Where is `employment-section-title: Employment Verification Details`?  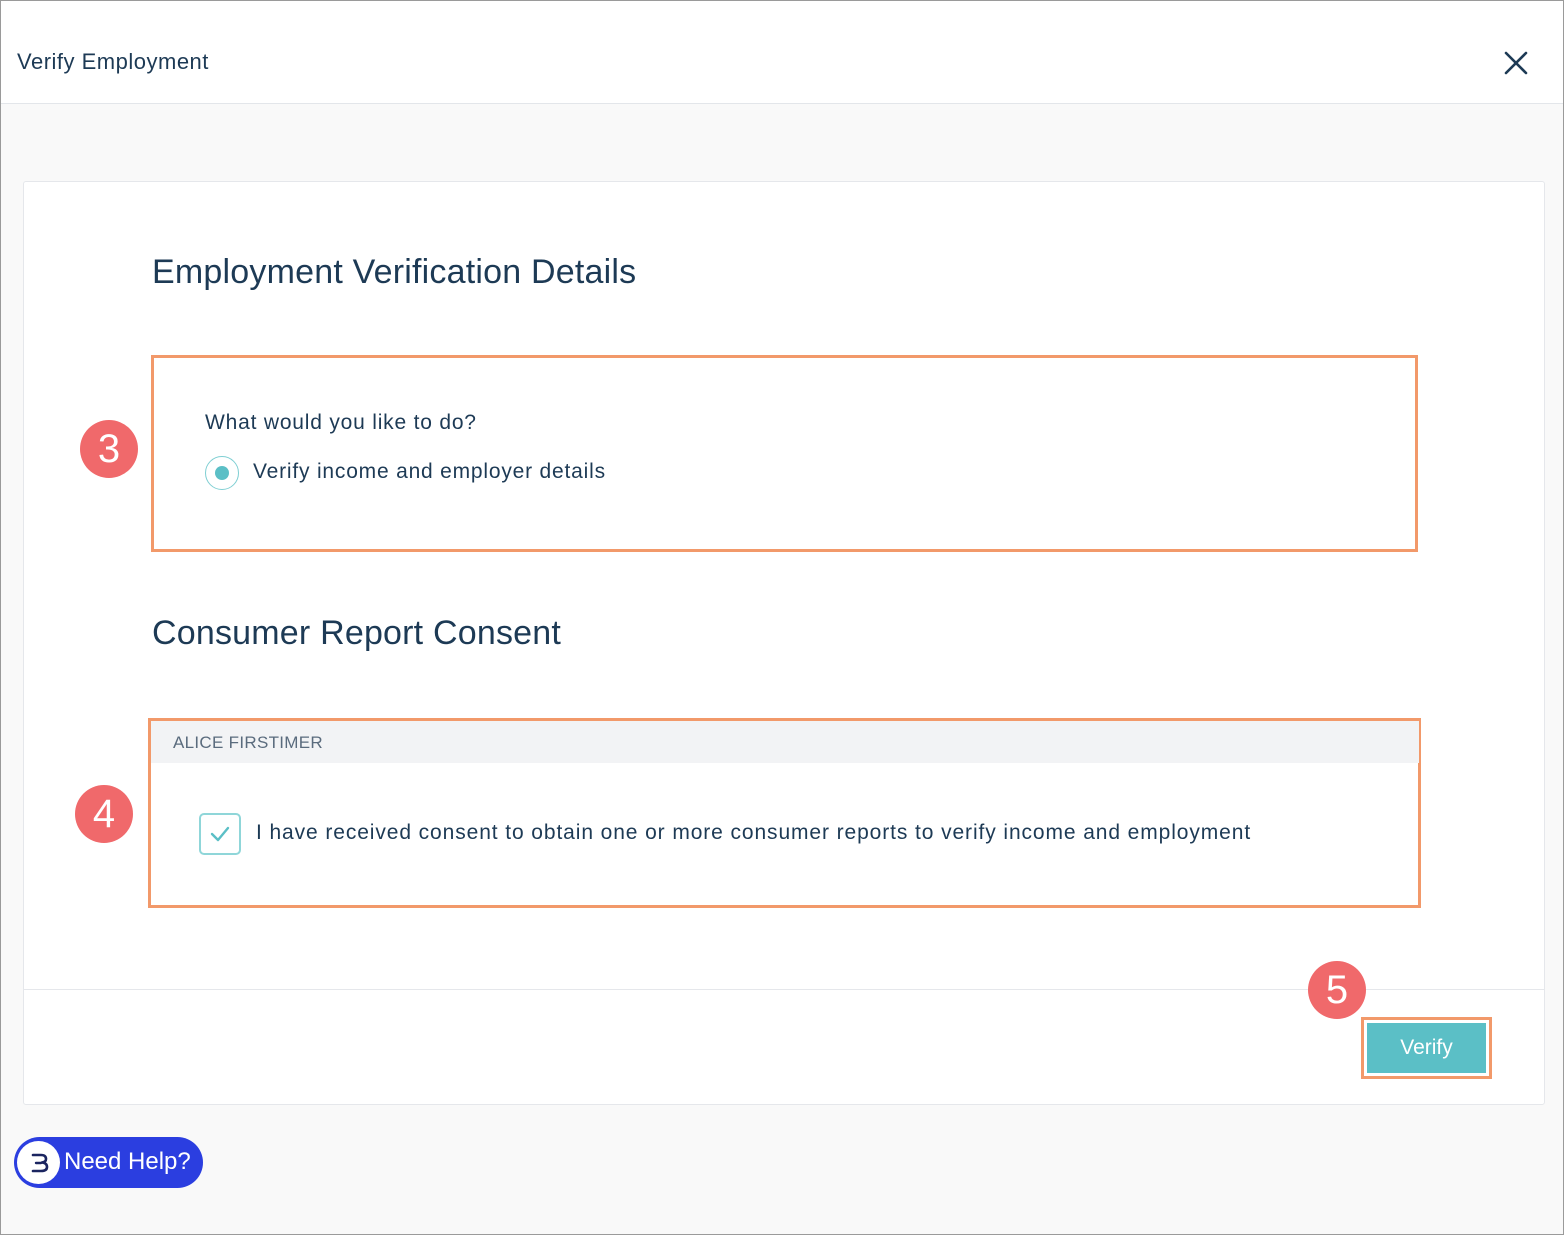 employment-section-title: Employment Verification Details is located at coordinates (394, 272).